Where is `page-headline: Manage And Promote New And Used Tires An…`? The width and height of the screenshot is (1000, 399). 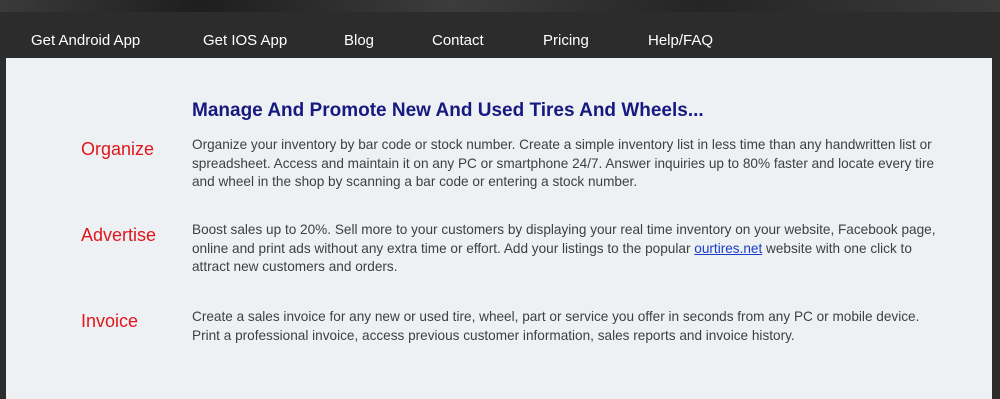
page-headline: Manage And Promote New And Used Tires An… is located at coordinates (448, 110).